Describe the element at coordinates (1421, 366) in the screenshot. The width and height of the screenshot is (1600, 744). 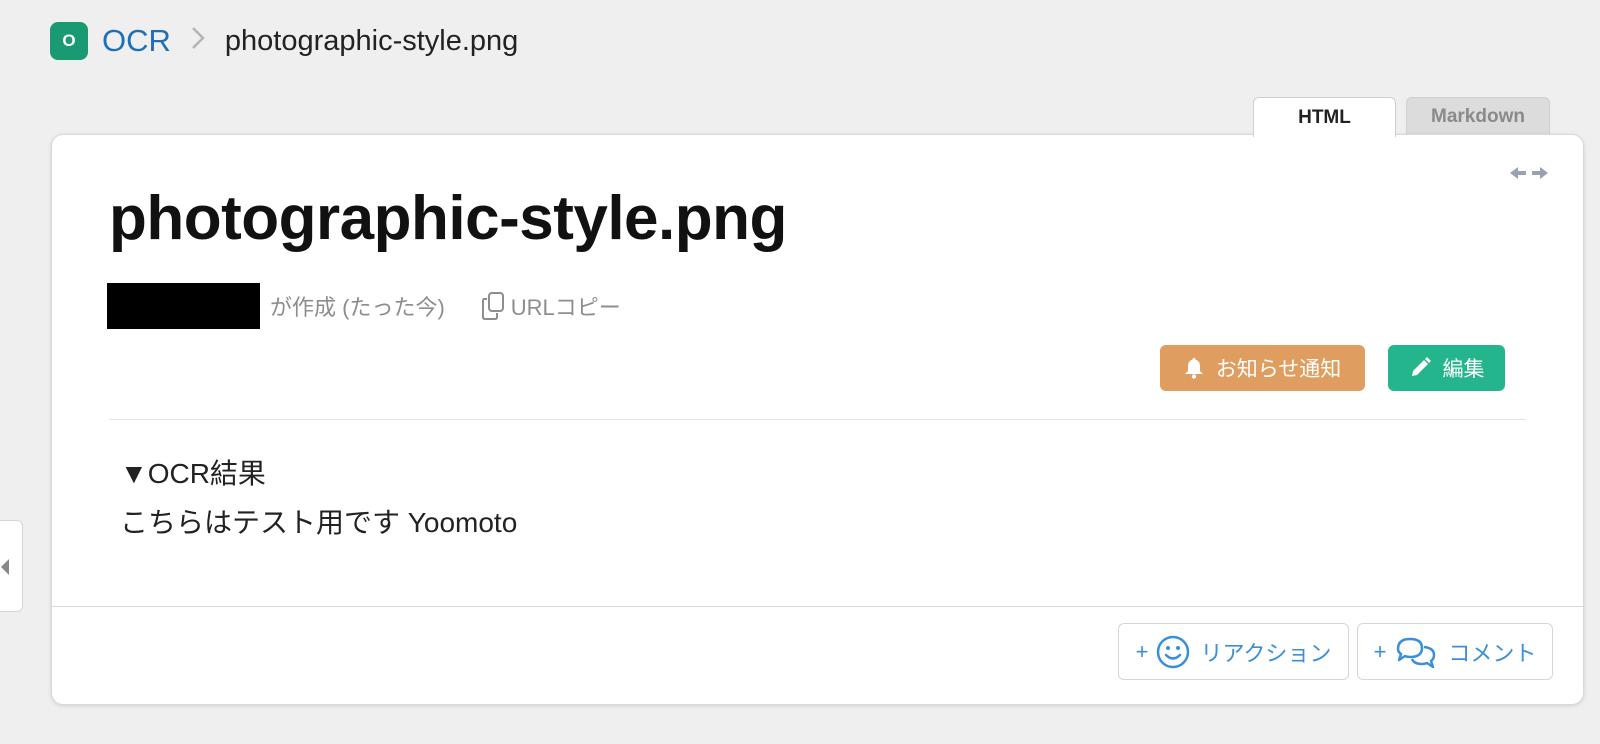
I see `pencil-icon` at that location.